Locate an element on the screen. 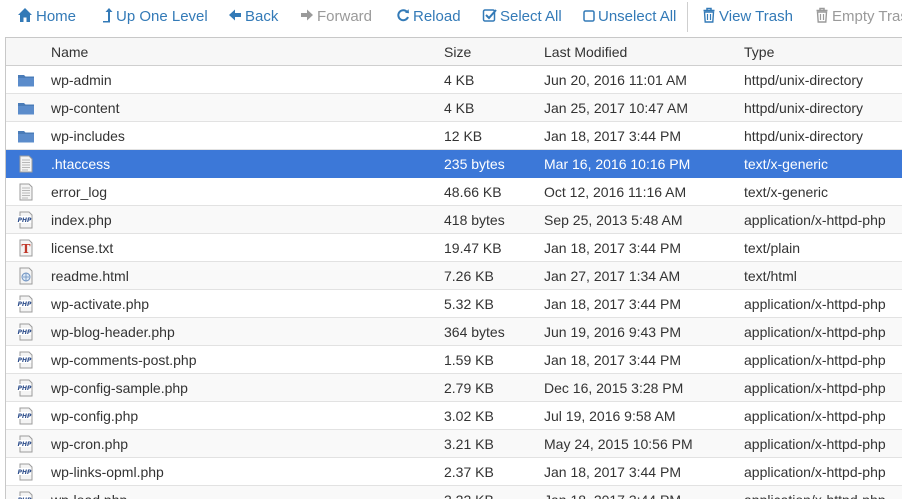 The width and height of the screenshot is (902, 499). file-name: wp-cron.php is located at coordinates (90, 444).